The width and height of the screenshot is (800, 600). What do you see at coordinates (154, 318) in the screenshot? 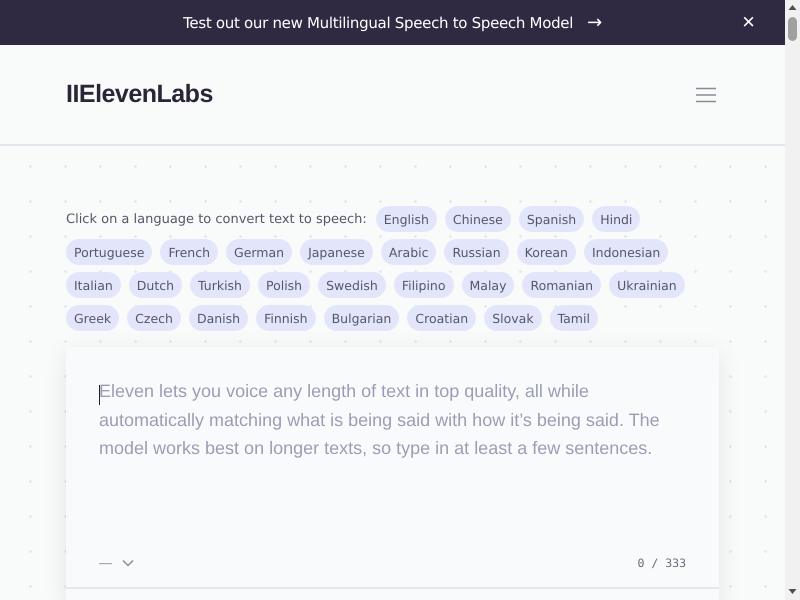
I see `language-chip: Czech` at bounding box center [154, 318].